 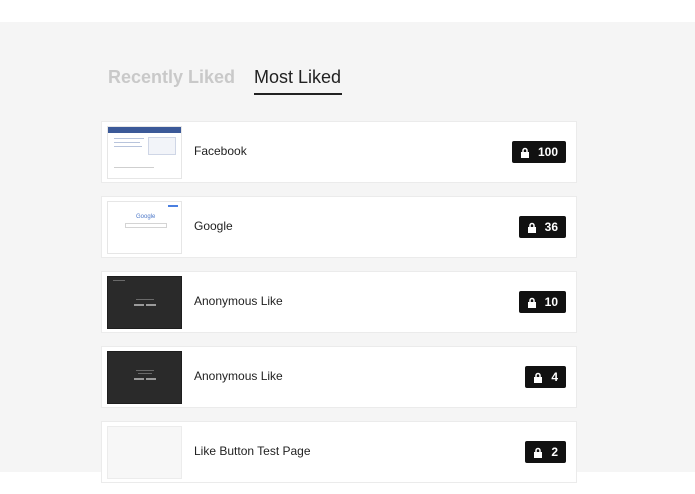 What do you see at coordinates (542, 302) in the screenshot?
I see `like-count-badge: 10` at bounding box center [542, 302].